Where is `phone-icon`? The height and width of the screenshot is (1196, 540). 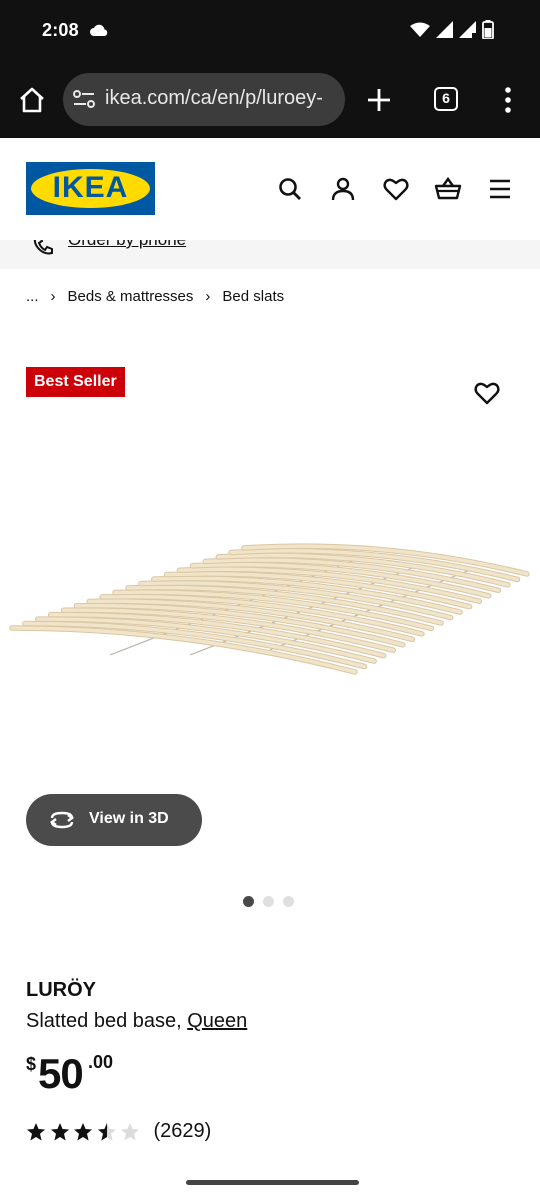
phone-icon is located at coordinates (43, 251).